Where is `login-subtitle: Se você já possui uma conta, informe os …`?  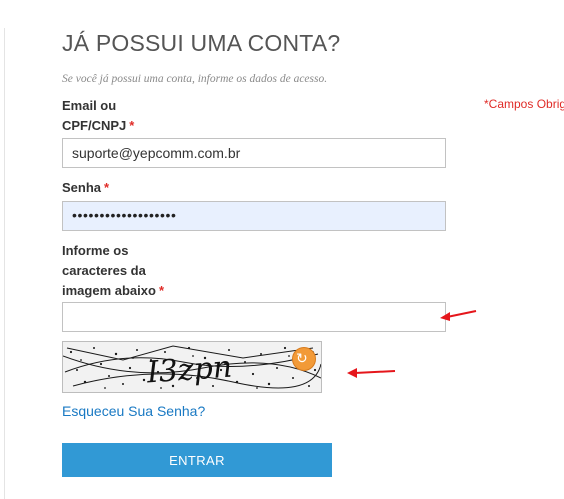
login-subtitle: Se você já possui uma conta, informe os … is located at coordinates (195, 79).